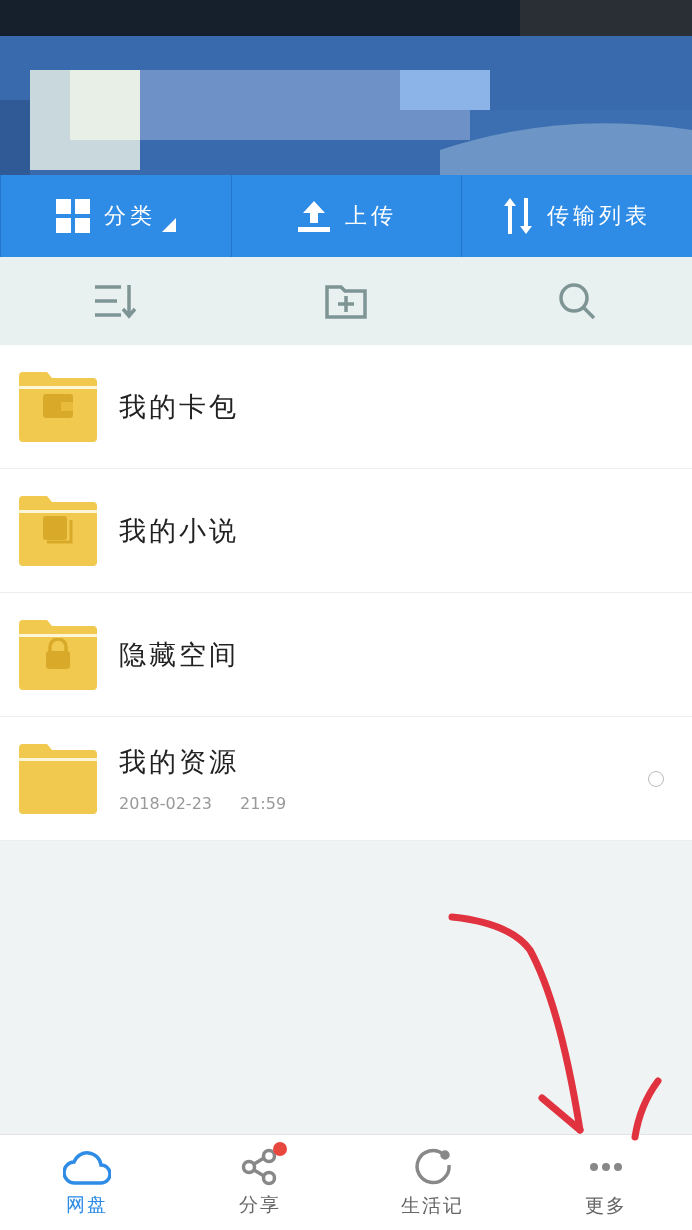  I want to click on modified-time: 21:59, so click(263, 803).